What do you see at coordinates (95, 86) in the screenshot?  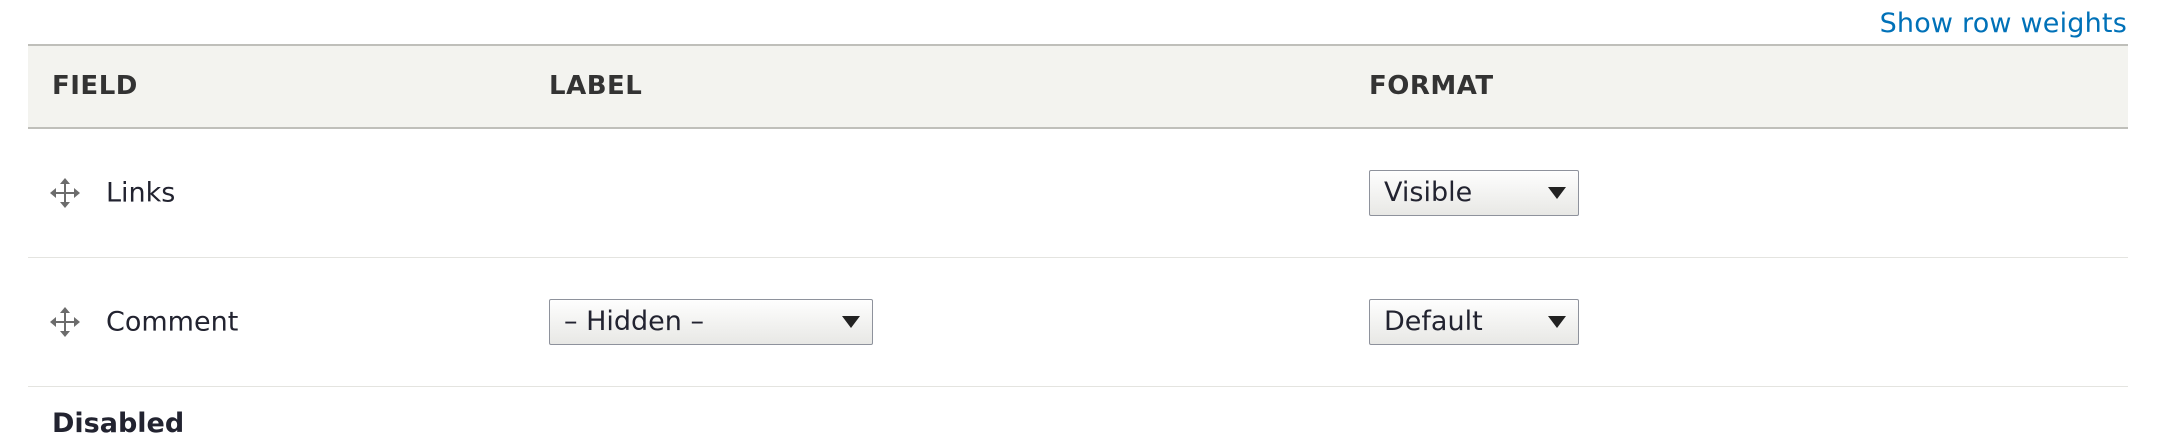 I see `column-header-field: Field` at bounding box center [95, 86].